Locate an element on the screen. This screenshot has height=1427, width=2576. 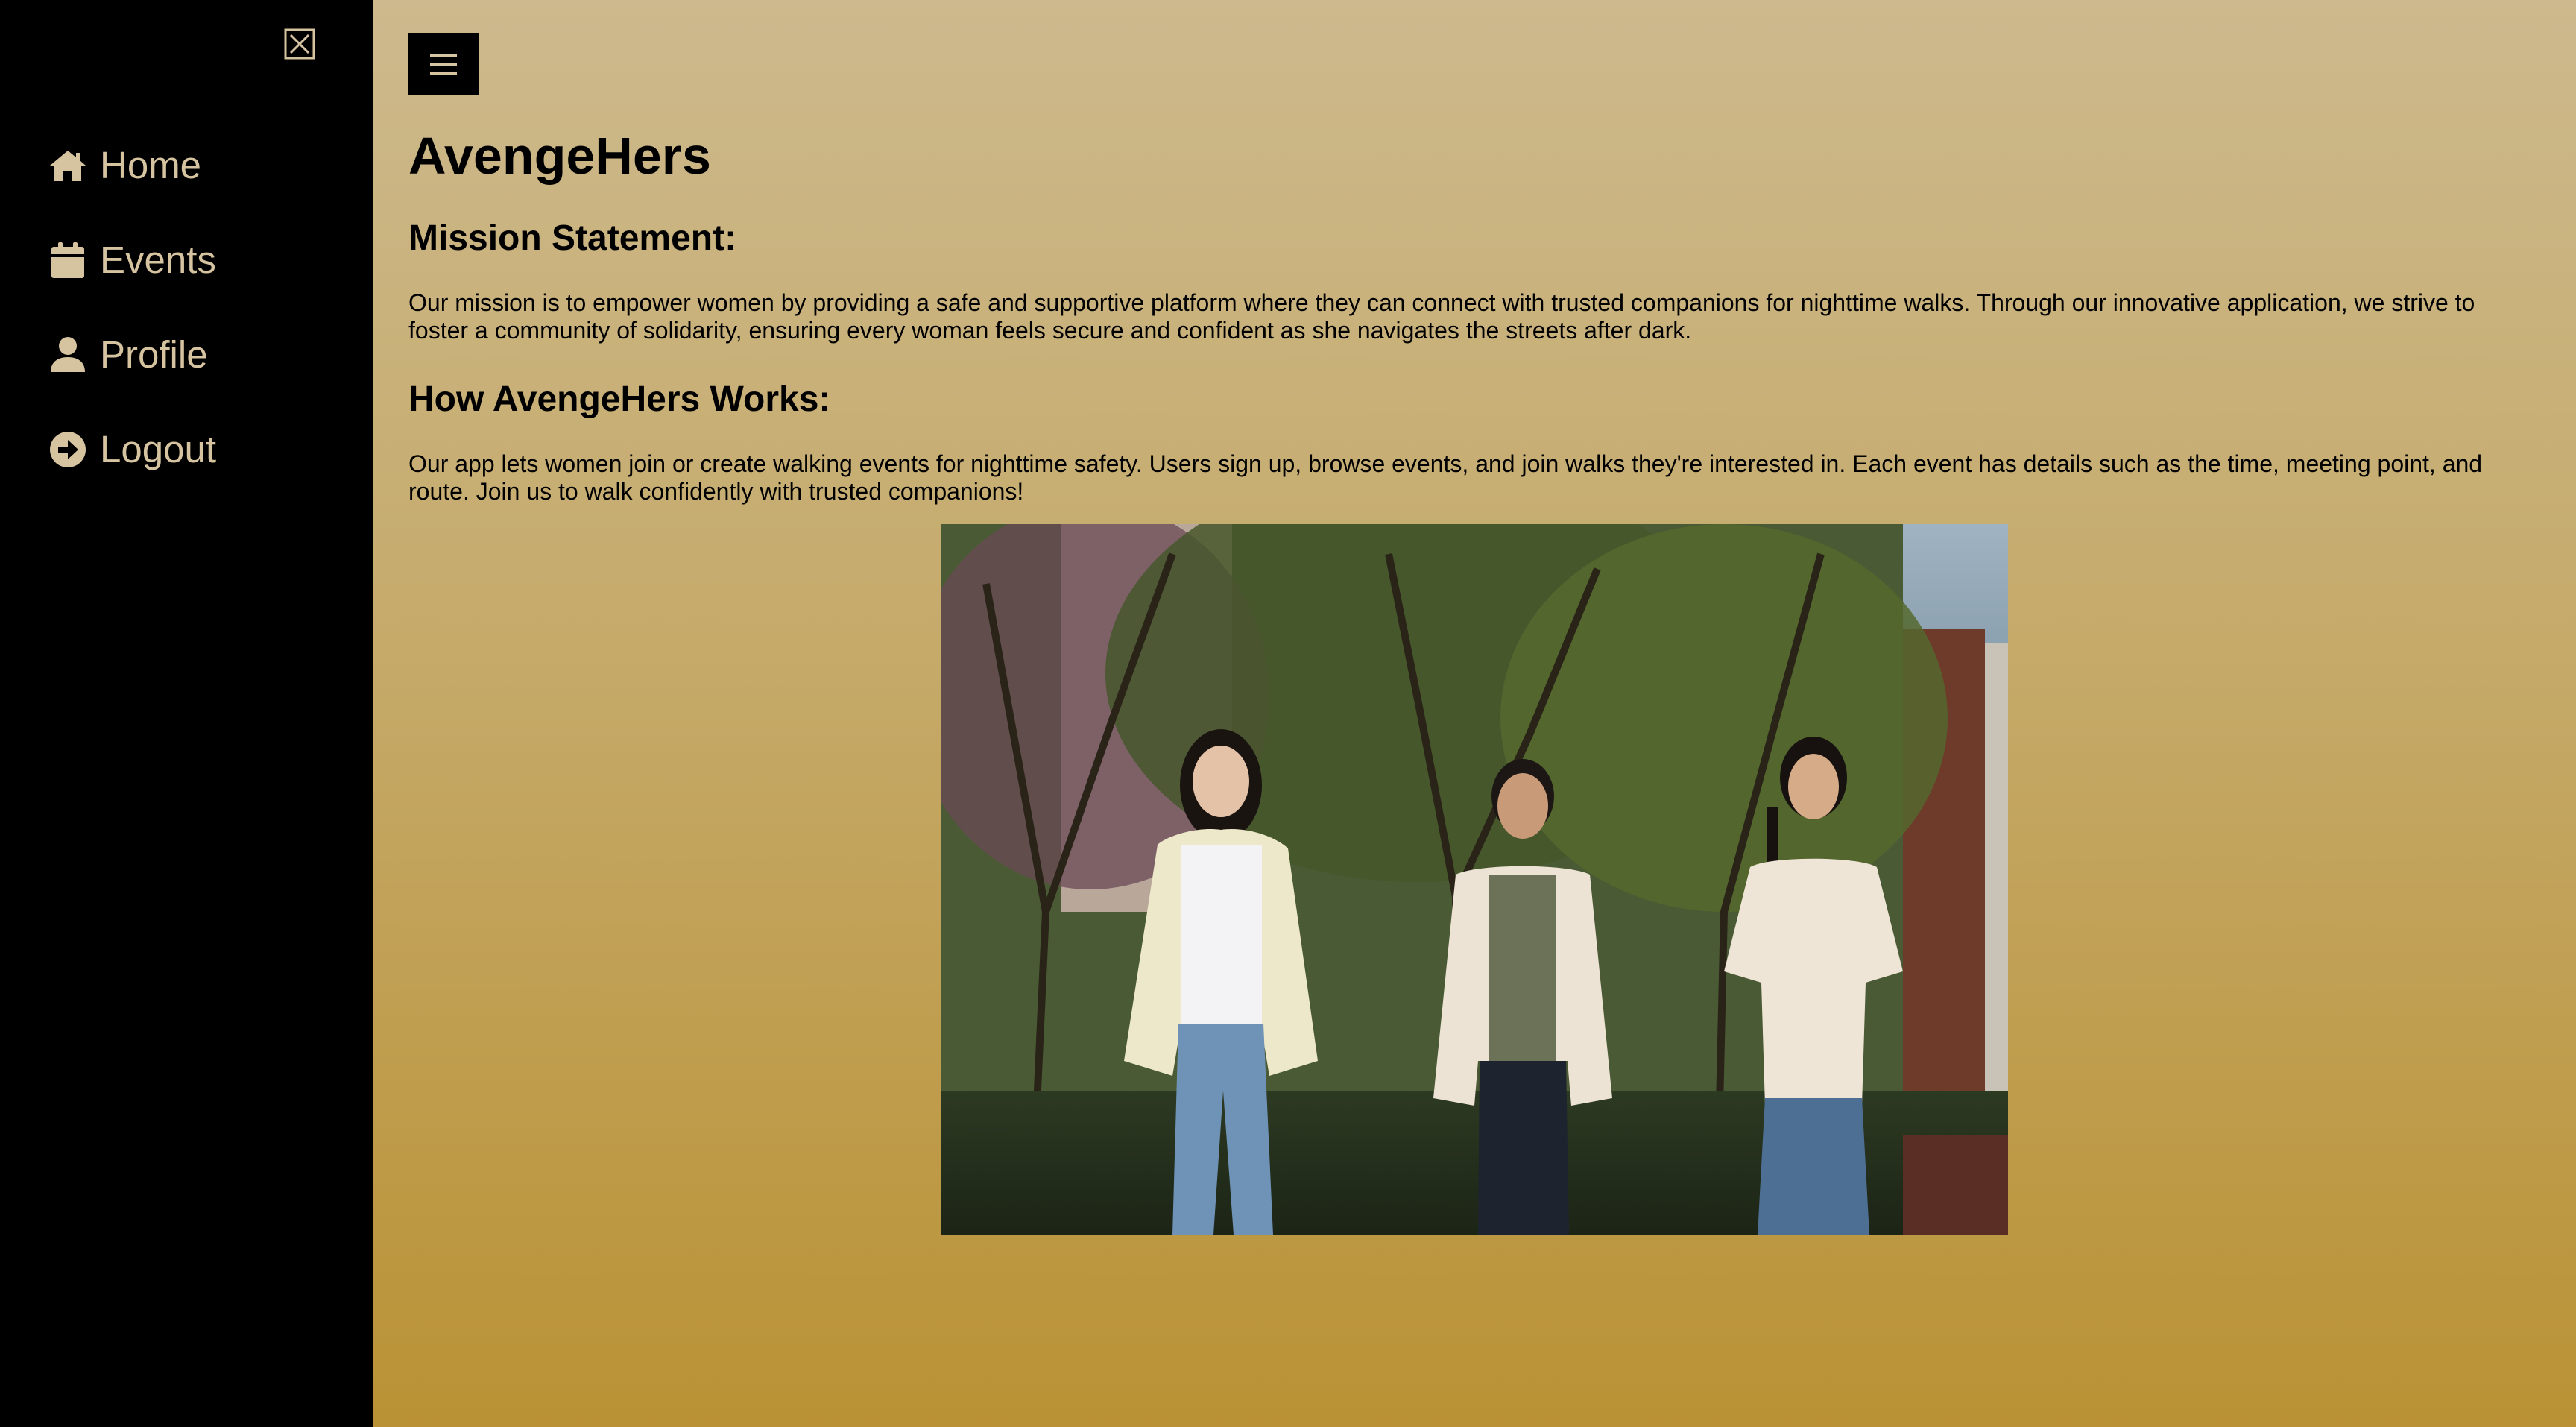
sidebar-item-home: Home is located at coordinates (131, 165).